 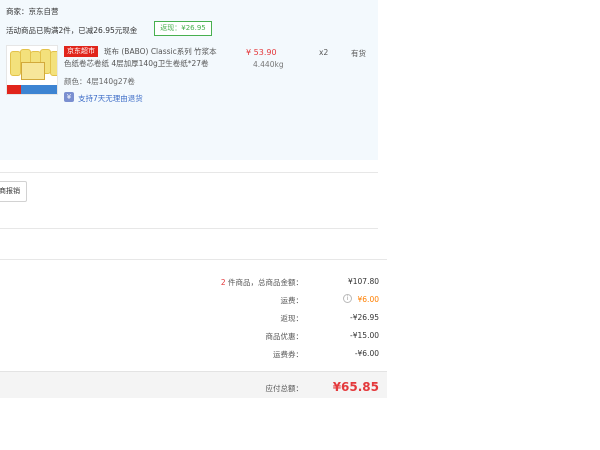 What do you see at coordinates (368, 299) in the screenshot?
I see `summary-shipping-value: ¥6.00` at bounding box center [368, 299].